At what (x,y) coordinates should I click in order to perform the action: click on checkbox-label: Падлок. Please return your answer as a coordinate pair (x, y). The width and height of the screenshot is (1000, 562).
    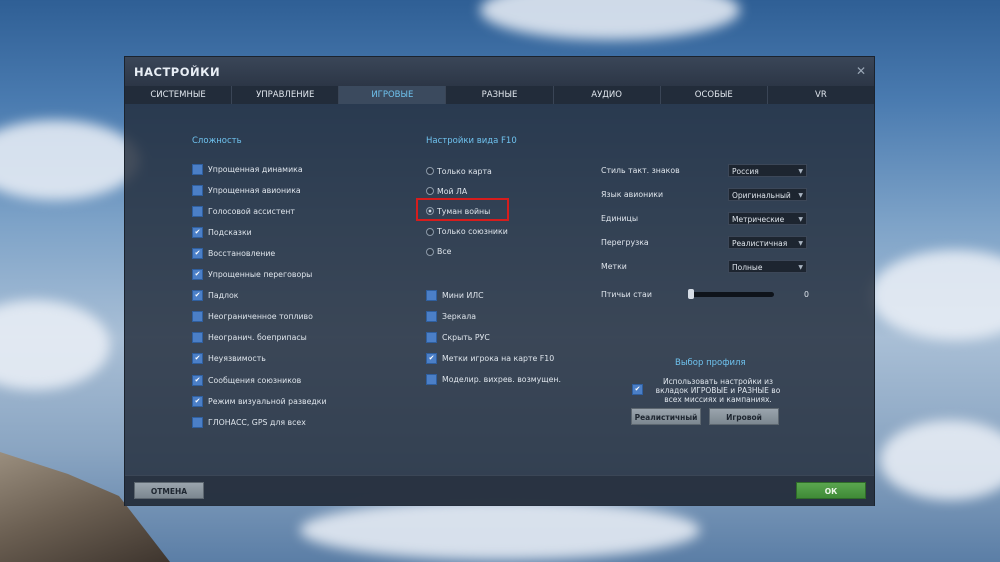
    Looking at the image, I should click on (223, 296).